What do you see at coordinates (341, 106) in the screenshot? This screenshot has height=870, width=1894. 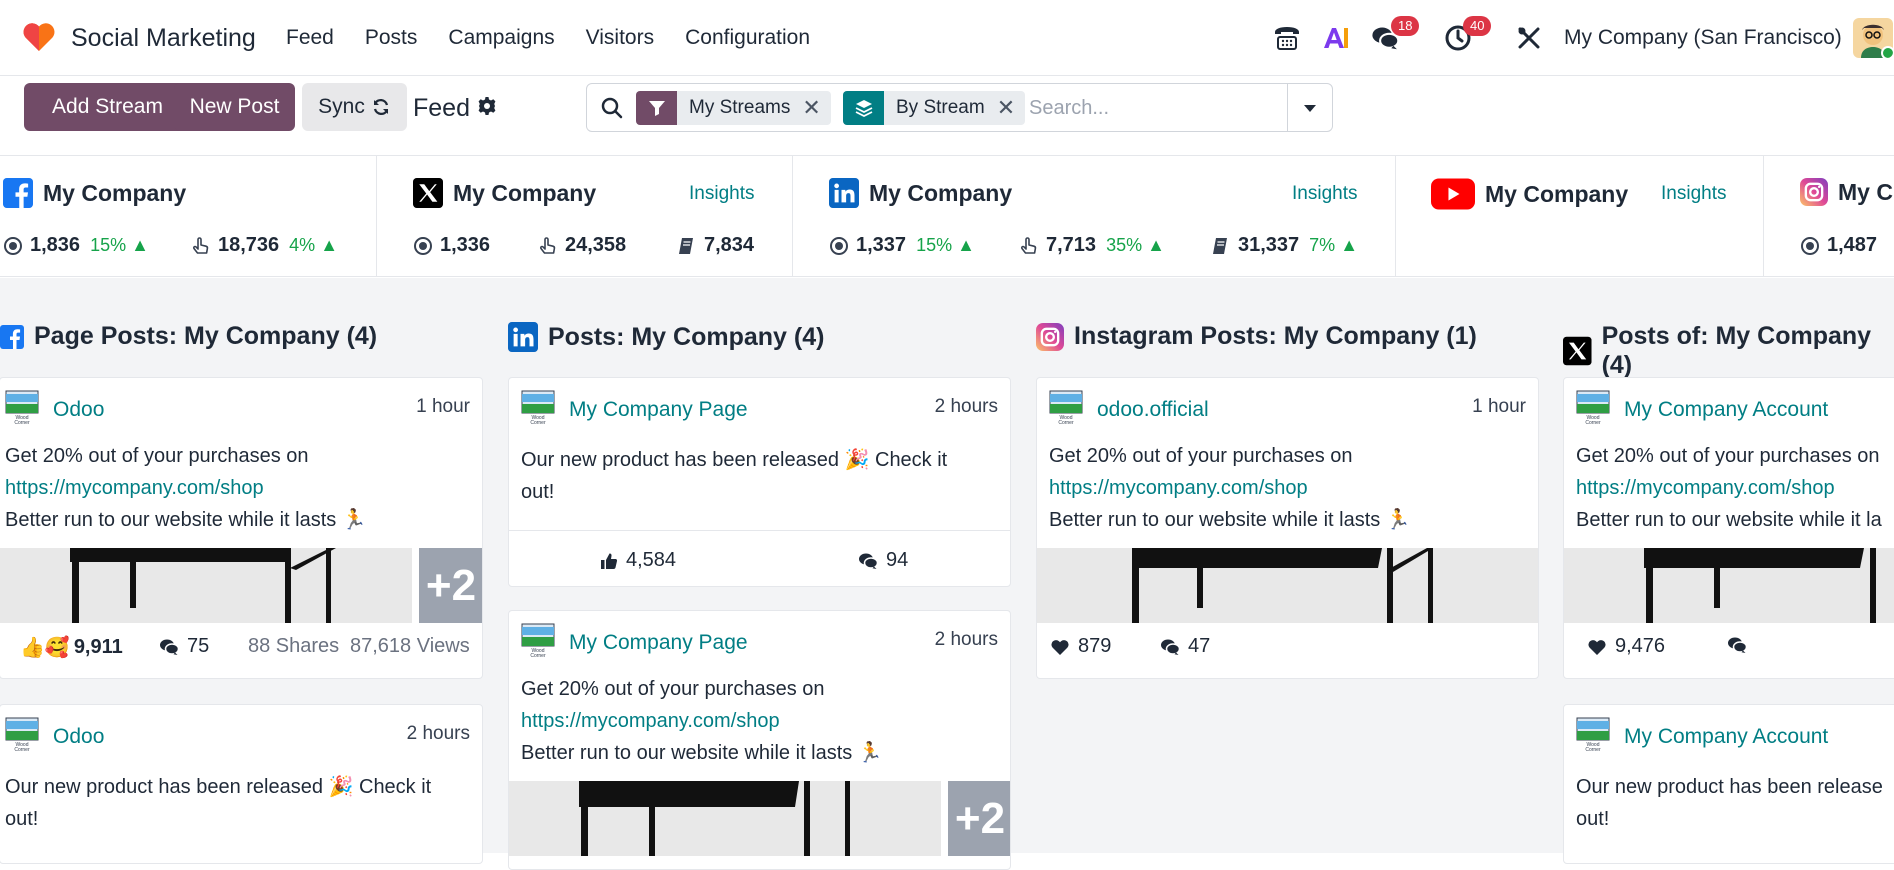 I see `sync-label: Sync` at bounding box center [341, 106].